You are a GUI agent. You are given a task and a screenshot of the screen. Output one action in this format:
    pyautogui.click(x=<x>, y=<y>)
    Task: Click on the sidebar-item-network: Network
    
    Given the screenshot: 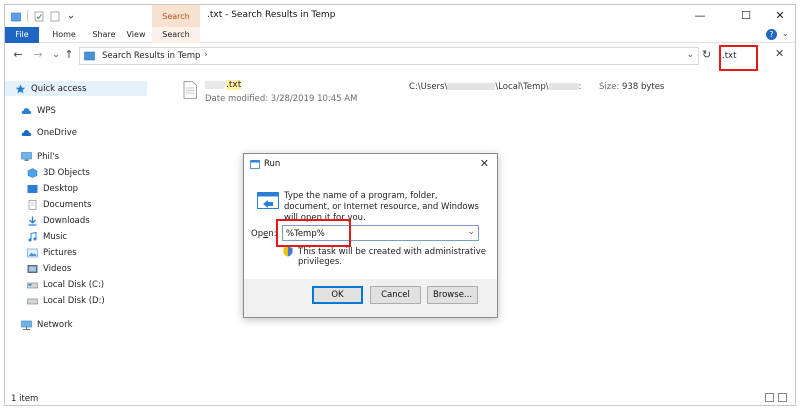 What is the action you would take?
    pyautogui.click(x=76, y=324)
    